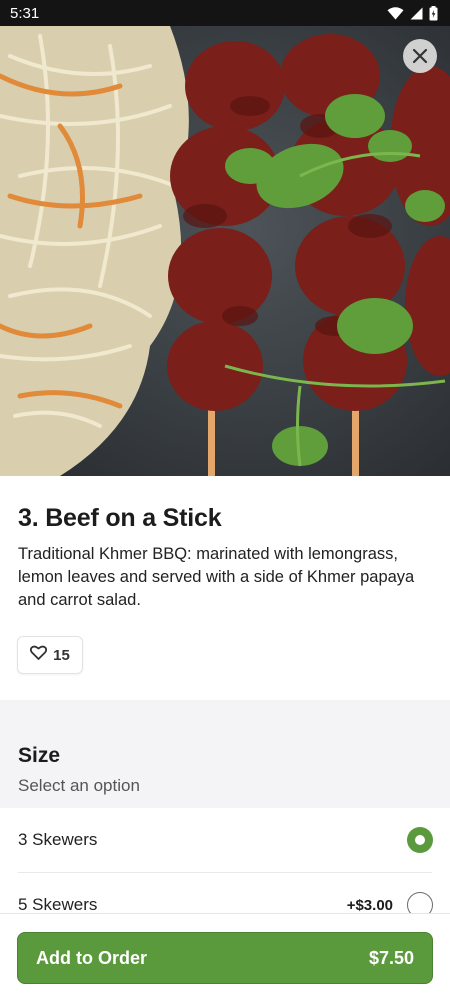 The image size is (450, 1000). I want to click on bottom-bar: Add to Order $7.50, so click(225, 956).